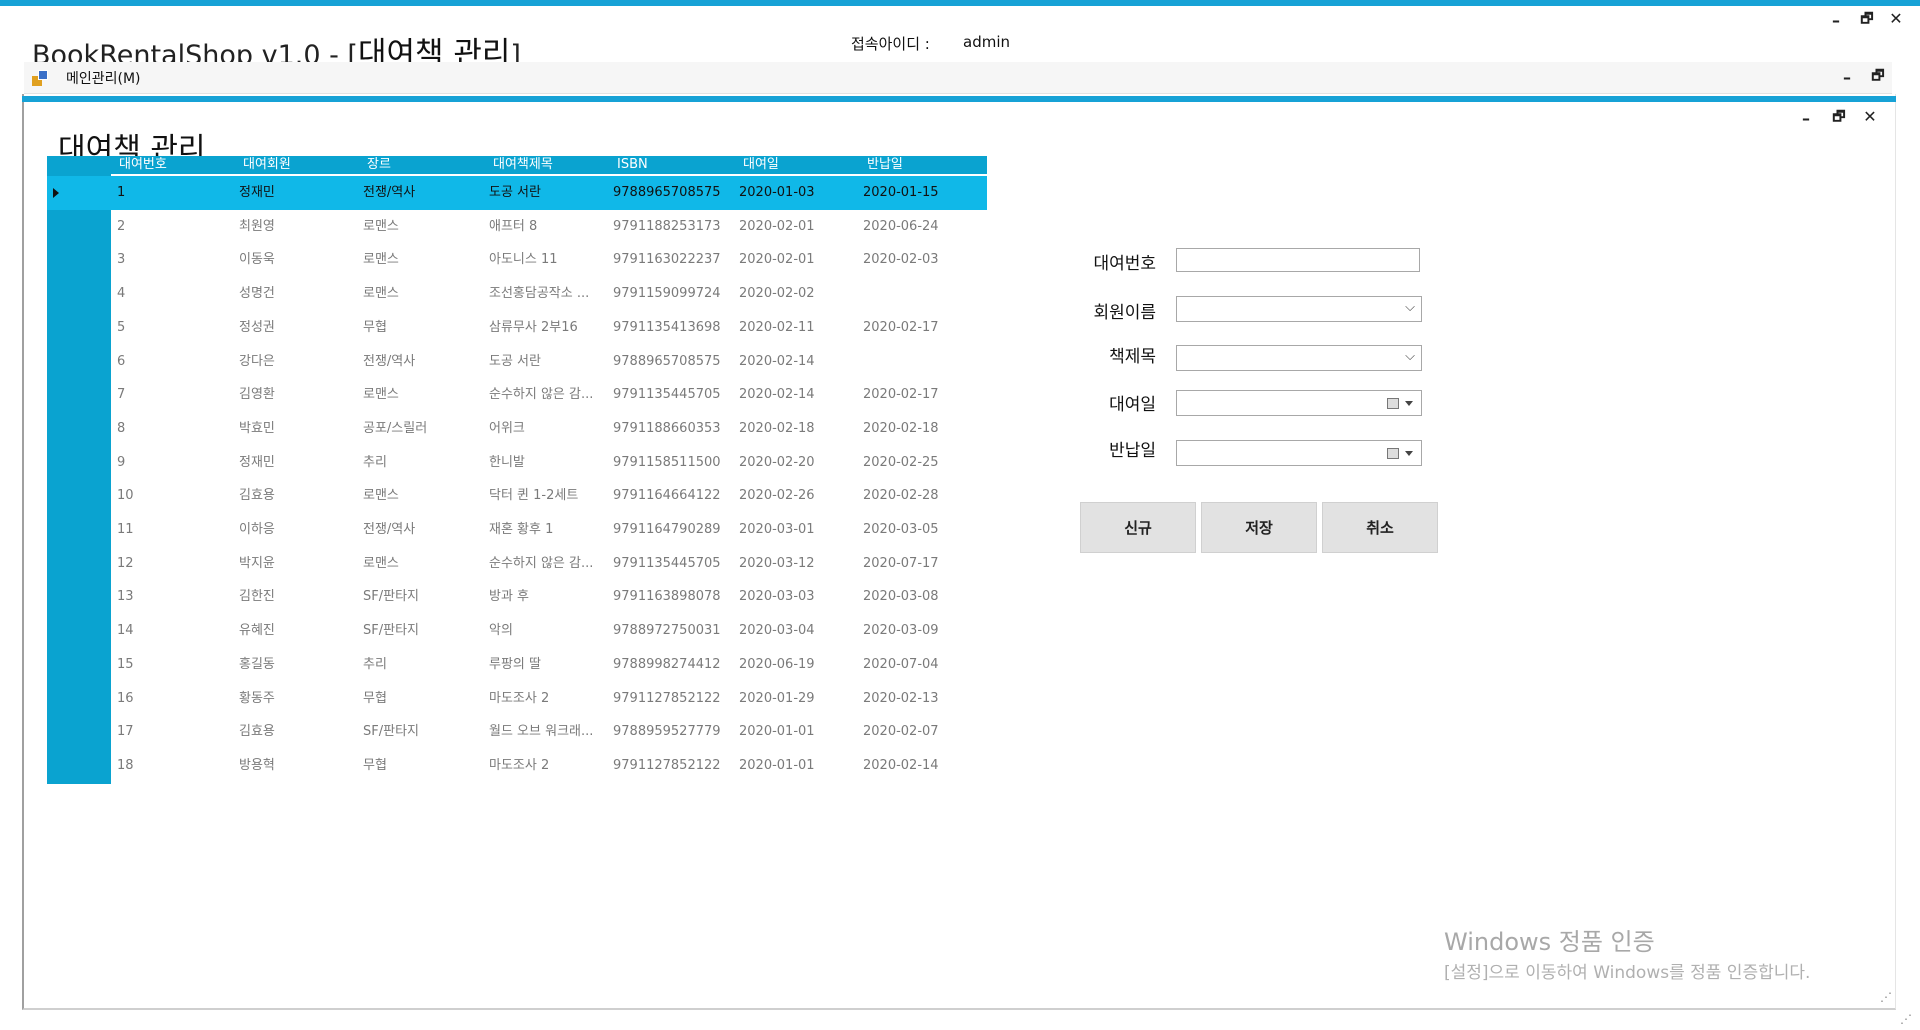 The image size is (1920, 1030). What do you see at coordinates (667, 193) in the screenshot?
I see `cell-isbn: 9788965708575` at bounding box center [667, 193].